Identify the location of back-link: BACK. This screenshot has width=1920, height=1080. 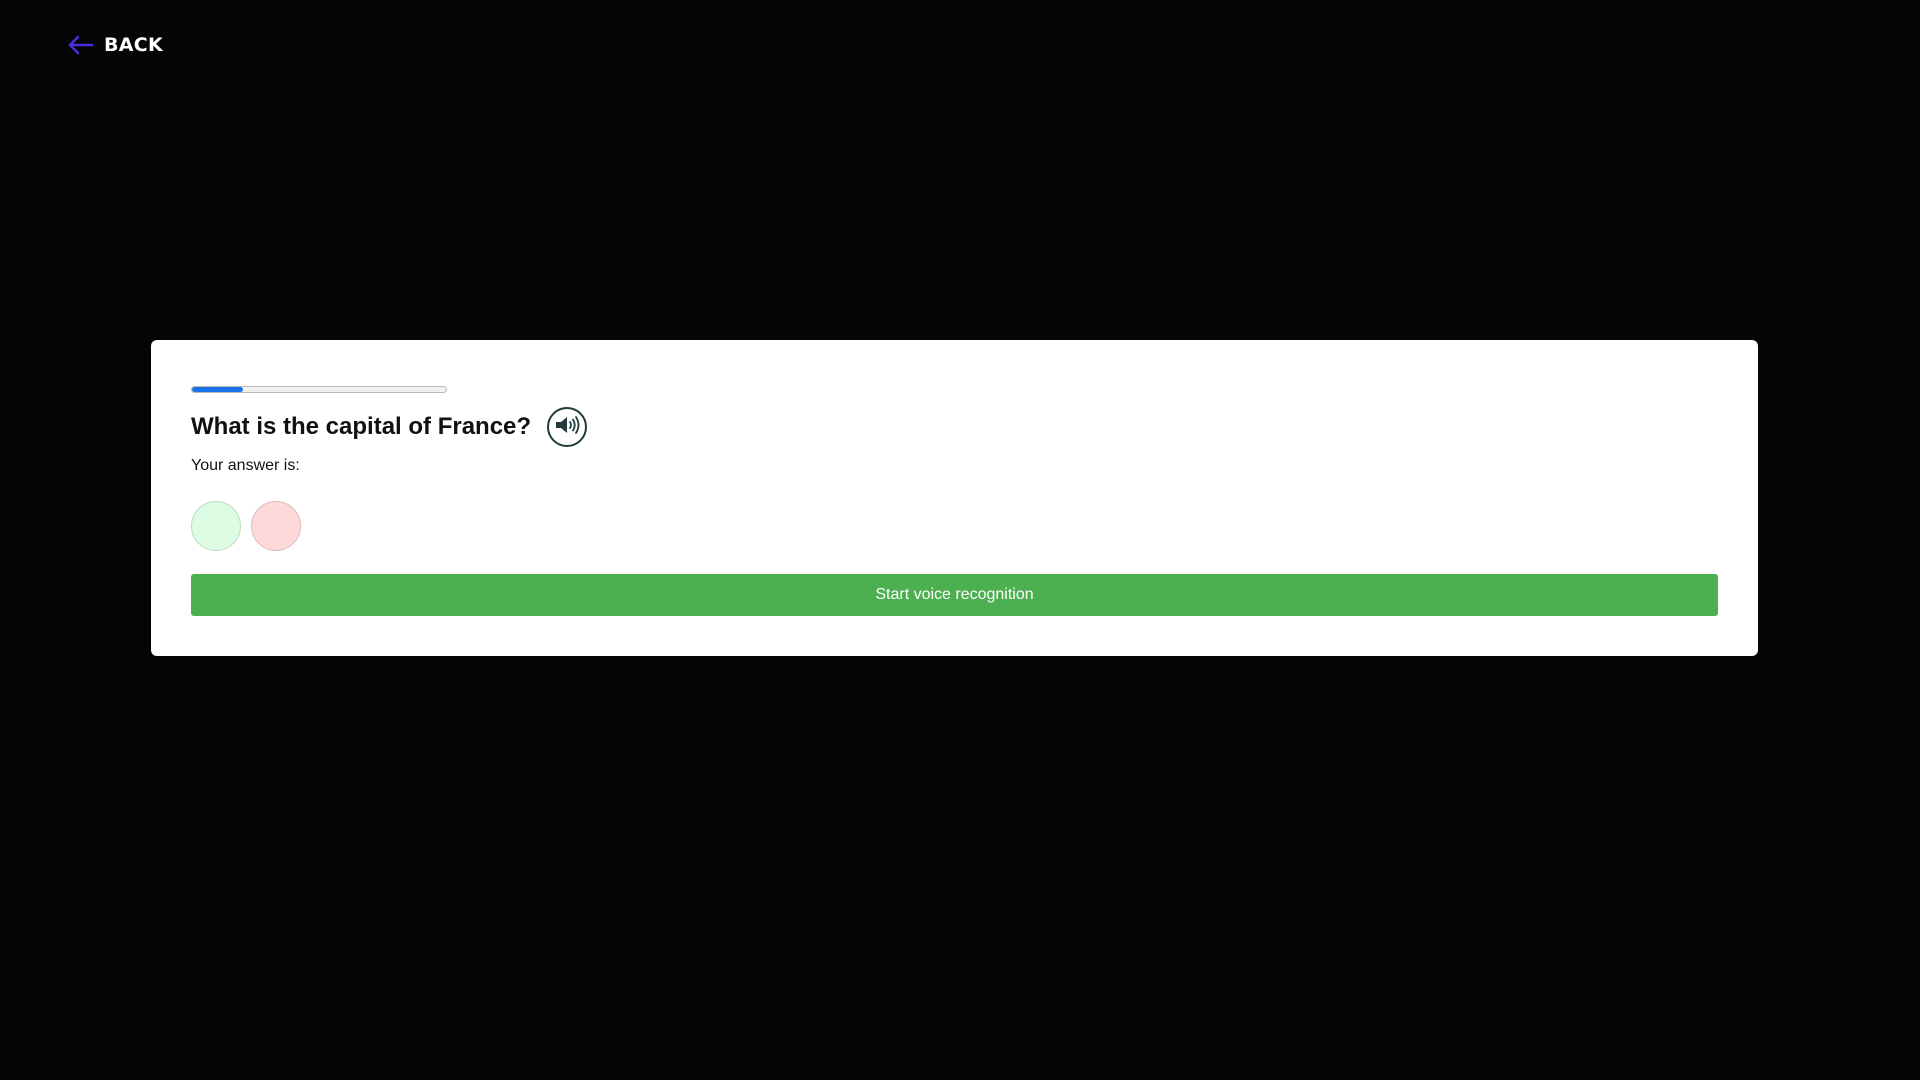
(114, 45).